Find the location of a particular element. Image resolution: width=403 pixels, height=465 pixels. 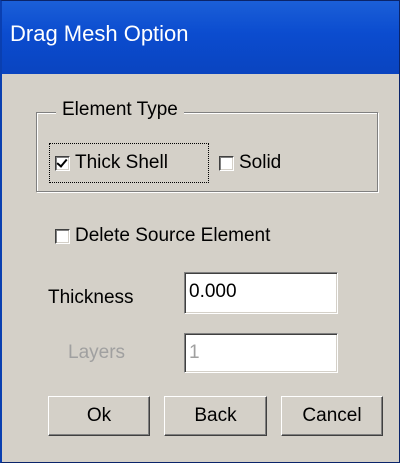

solid-check-box is located at coordinates (226, 163).